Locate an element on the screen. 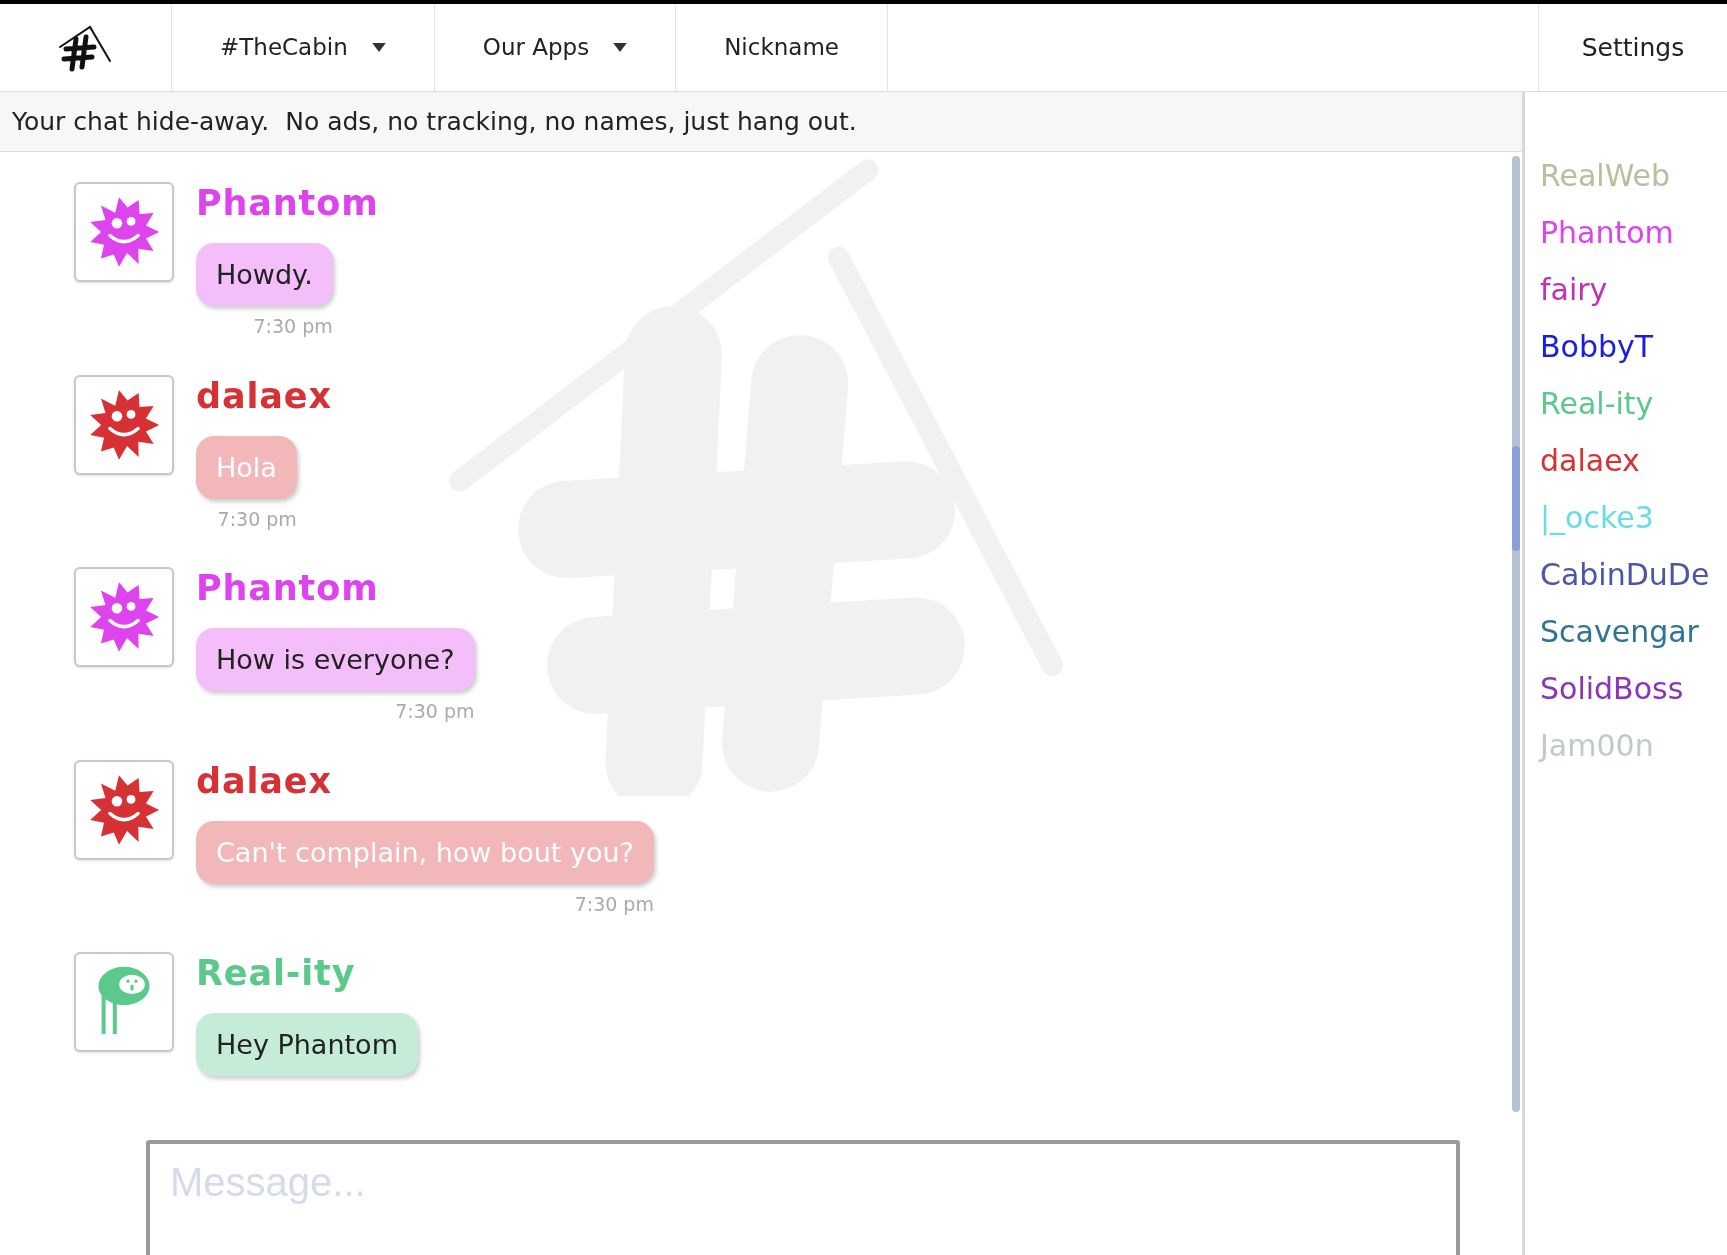 Image resolution: width=1727 pixels, height=1255 pixels. message-author: Real-ity is located at coordinates (276, 973).